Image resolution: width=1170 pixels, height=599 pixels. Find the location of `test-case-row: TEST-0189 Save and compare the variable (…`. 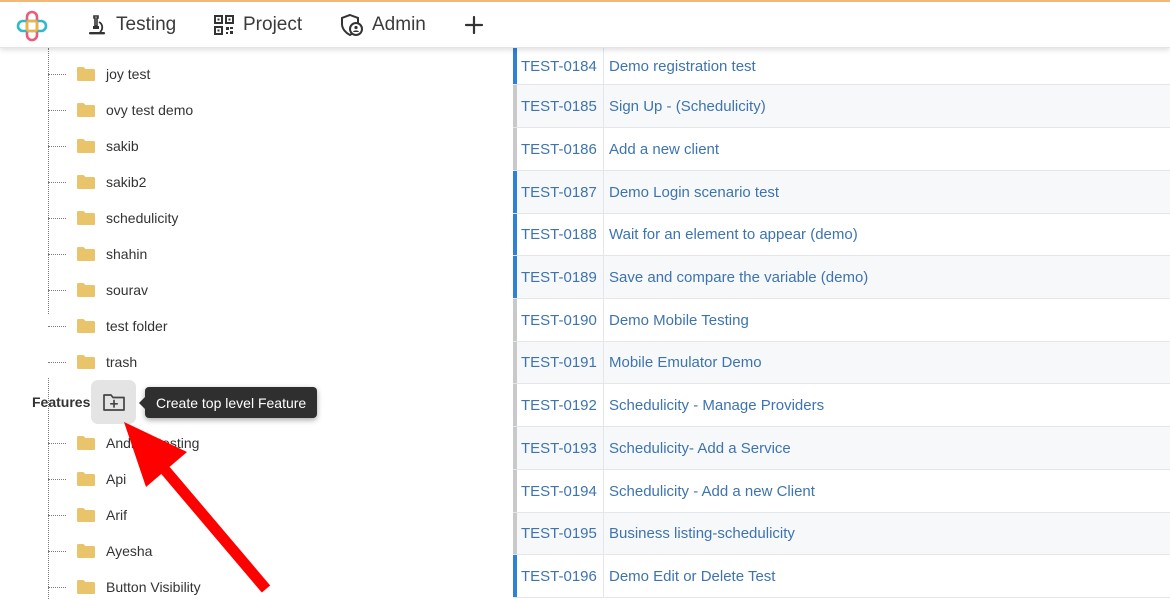

test-case-row: TEST-0189 Save and compare the variable (… is located at coordinates (841, 277).